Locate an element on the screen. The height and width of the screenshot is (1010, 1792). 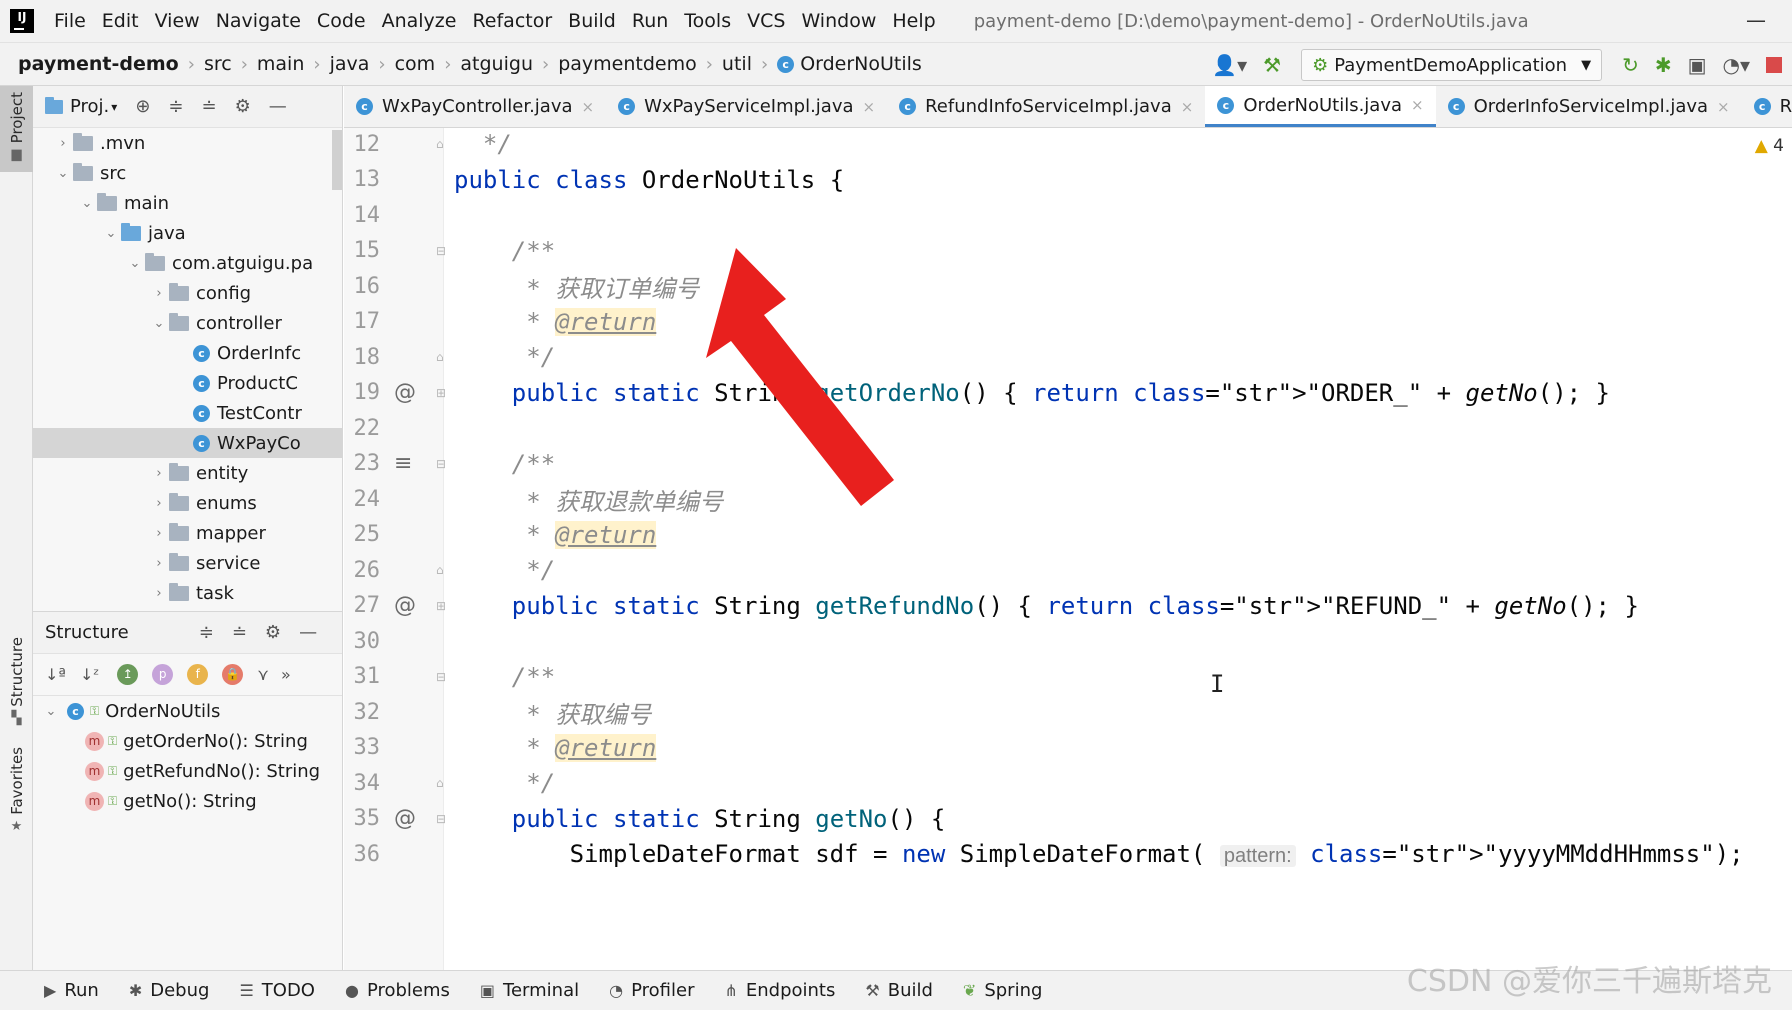
code-line: 16 * 获取订单编号 is located at coordinates (1068, 286).